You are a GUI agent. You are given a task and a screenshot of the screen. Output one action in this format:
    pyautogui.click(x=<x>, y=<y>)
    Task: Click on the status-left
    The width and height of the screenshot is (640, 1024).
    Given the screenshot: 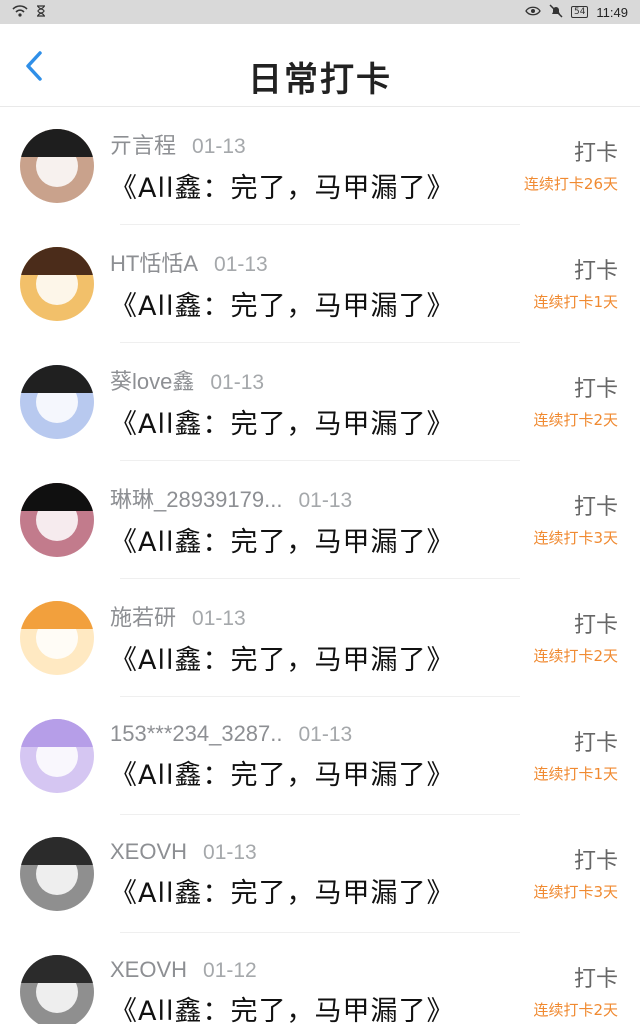 What is the action you would take?
    pyautogui.click(x=29, y=12)
    